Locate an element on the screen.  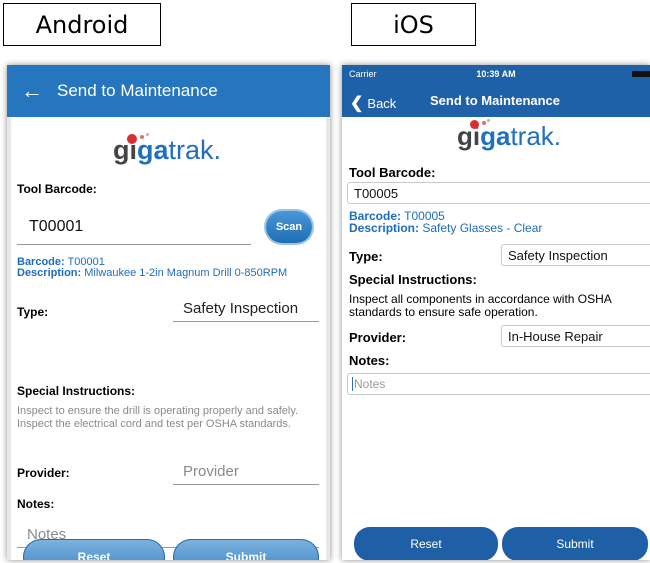
arrow-left-icon: ← is located at coordinates (32, 91).